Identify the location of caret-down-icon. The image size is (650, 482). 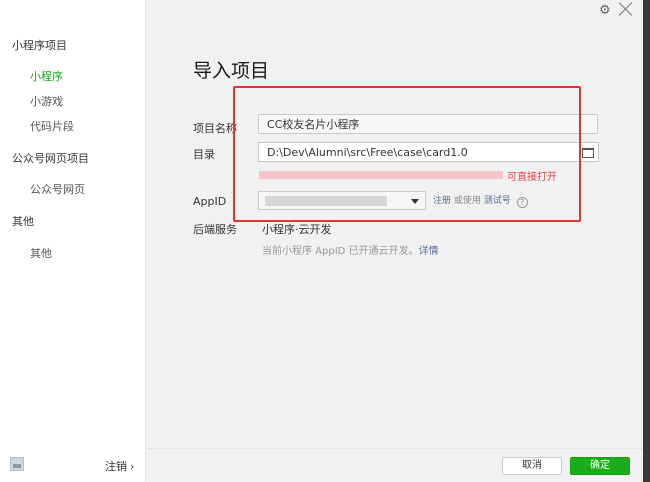
(415, 201).